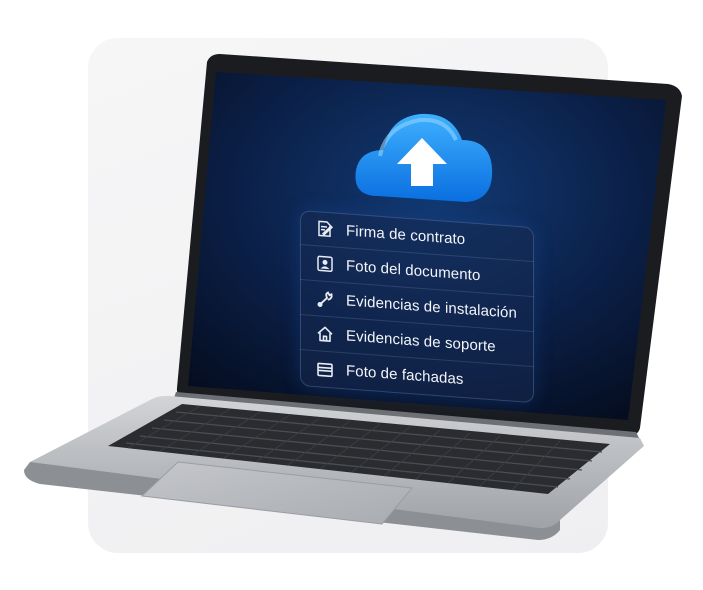 The image size is (703, 590). I want to click on menu-item-label: Firma de contrato, so click(406, 234).